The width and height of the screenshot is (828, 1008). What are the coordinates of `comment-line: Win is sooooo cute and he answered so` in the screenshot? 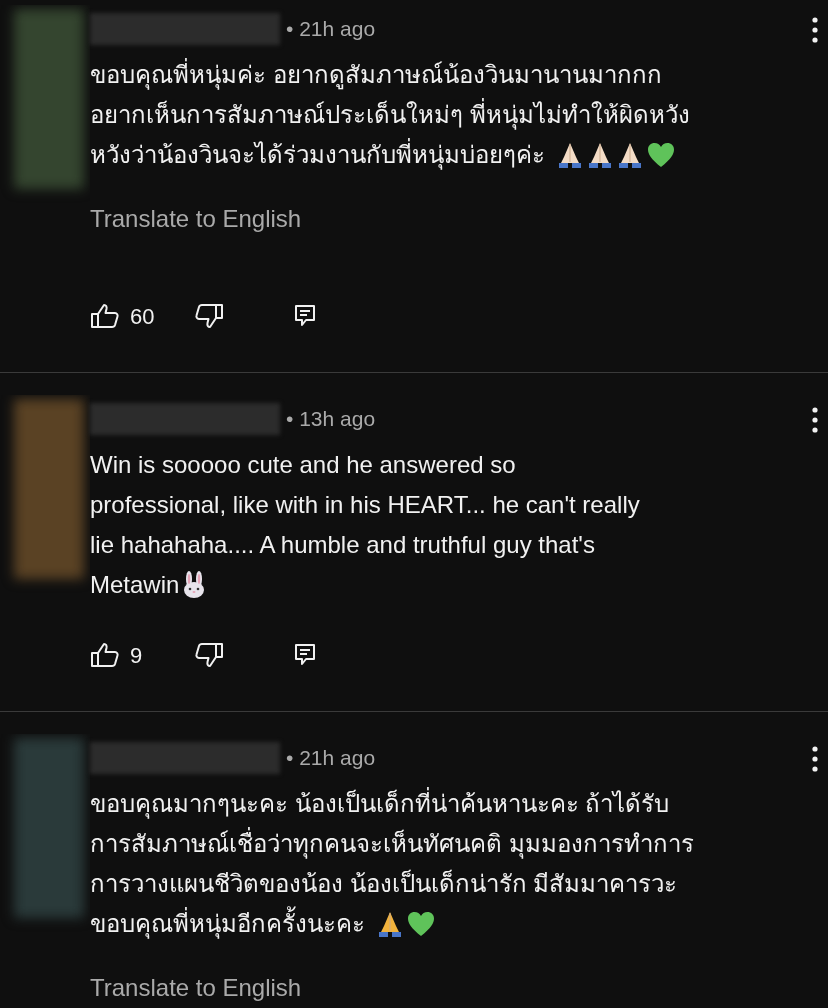 It's located at (303, 465).